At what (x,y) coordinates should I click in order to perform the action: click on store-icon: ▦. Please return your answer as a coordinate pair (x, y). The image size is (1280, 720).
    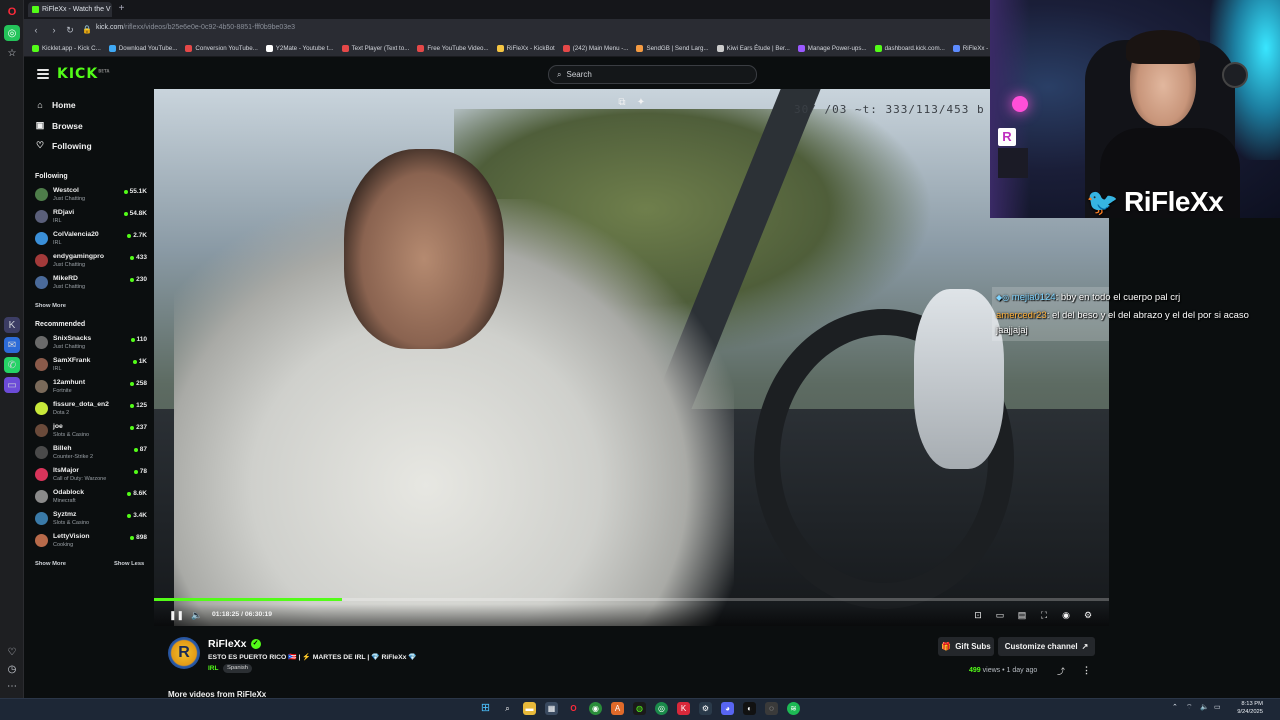
    Looking at the image, I should click on (551, 708).